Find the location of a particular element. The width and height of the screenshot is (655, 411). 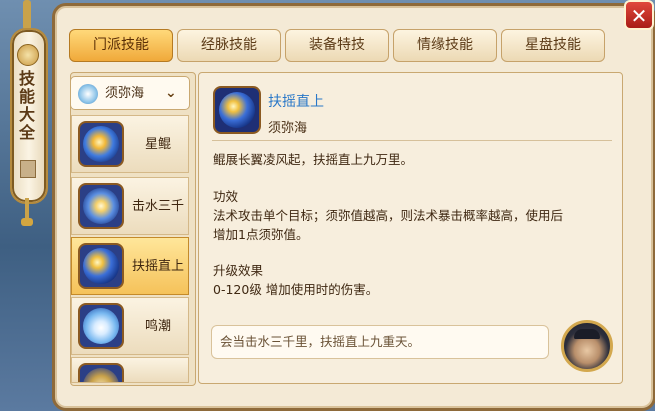

xingkun-skill-icon is located at coordinates (101, 144).